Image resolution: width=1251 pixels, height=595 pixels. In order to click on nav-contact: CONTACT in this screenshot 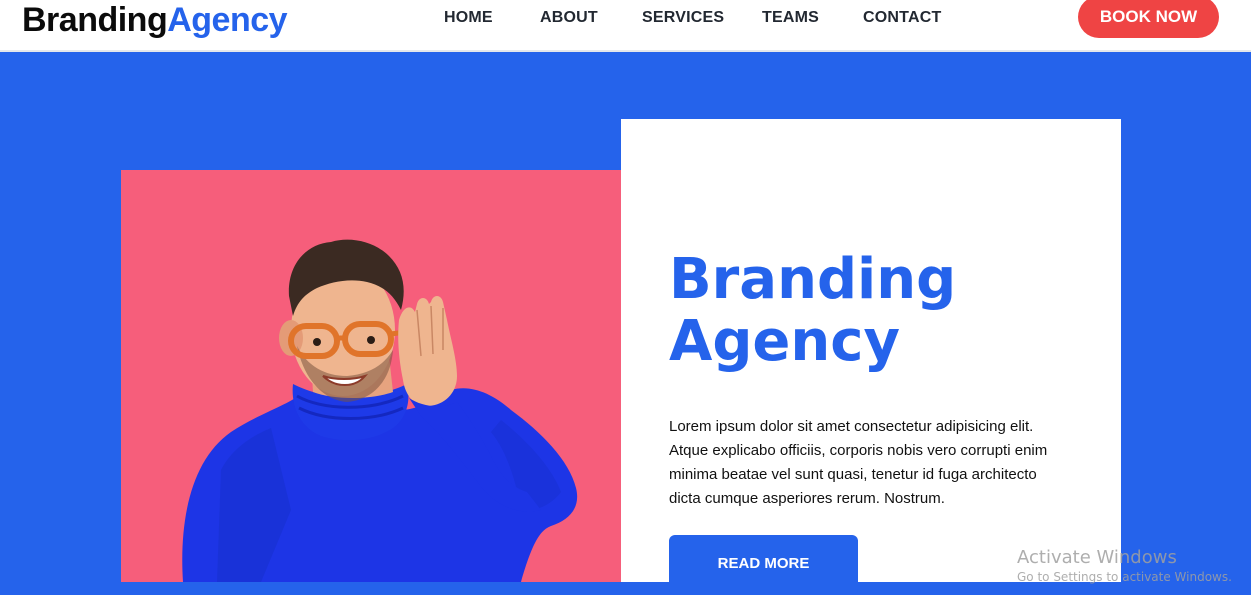, I will do `click(902, 18)`.